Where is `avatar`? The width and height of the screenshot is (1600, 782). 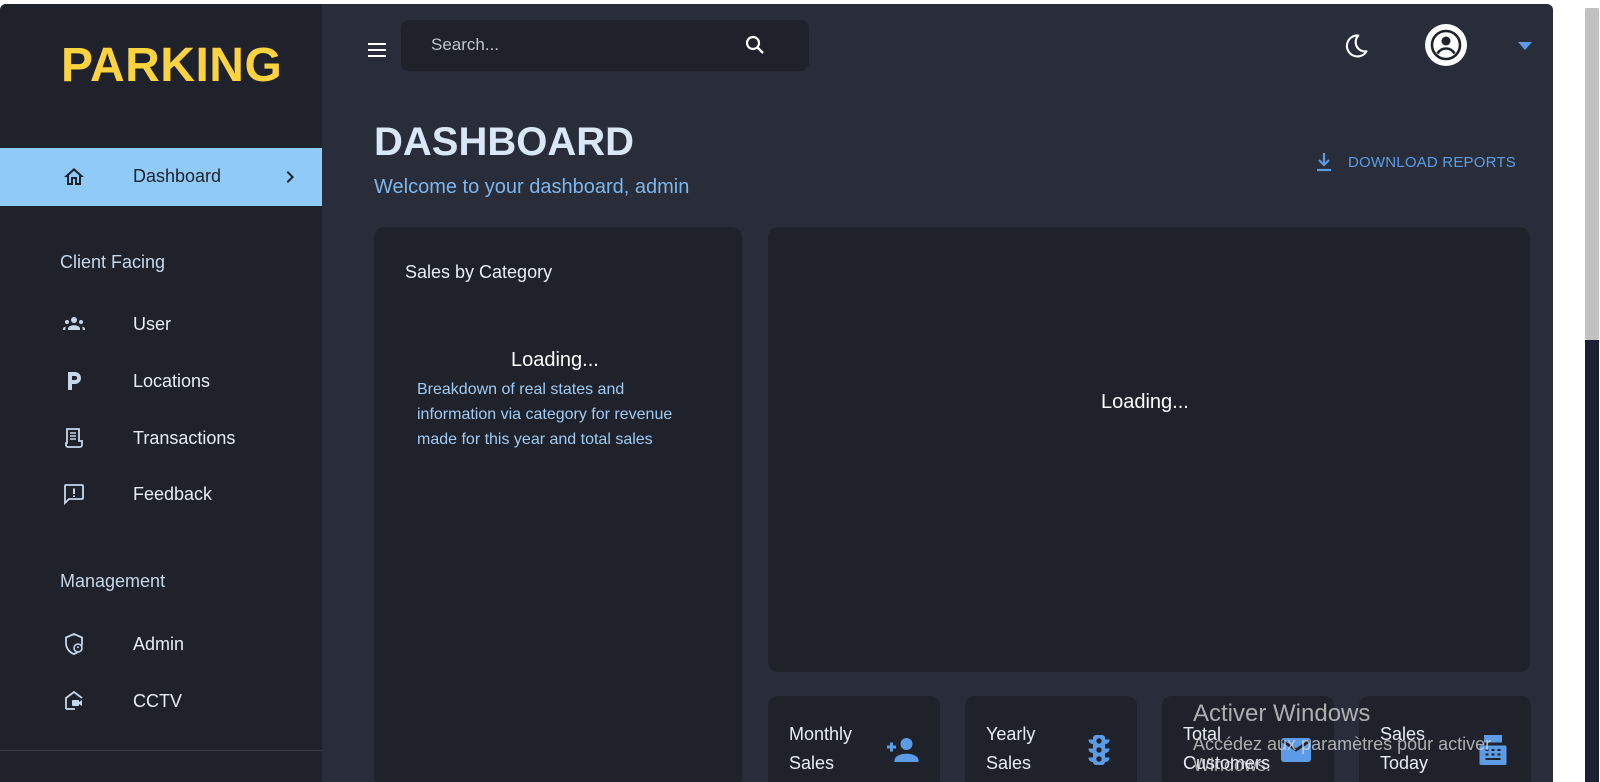
avatar is located at coordinates (1446, 45).